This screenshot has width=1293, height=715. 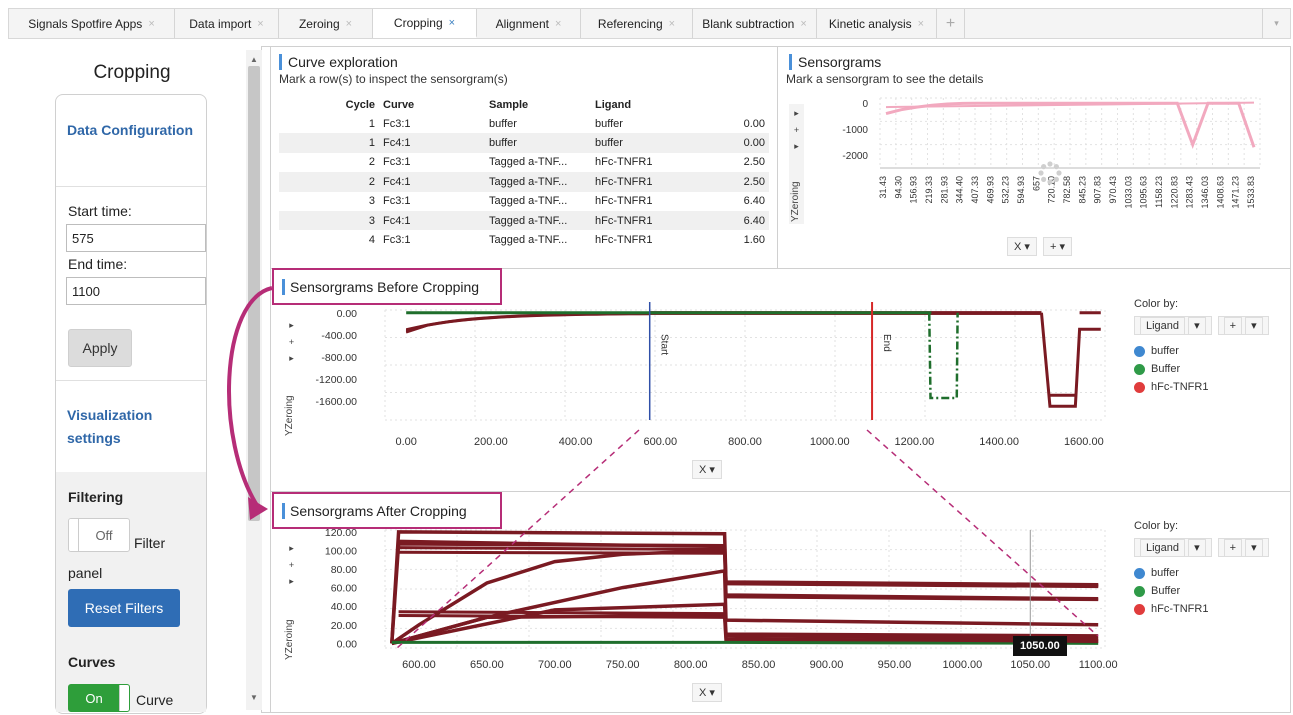 I want to click on legend-label: Buffer, so click(x=1166, y=591).